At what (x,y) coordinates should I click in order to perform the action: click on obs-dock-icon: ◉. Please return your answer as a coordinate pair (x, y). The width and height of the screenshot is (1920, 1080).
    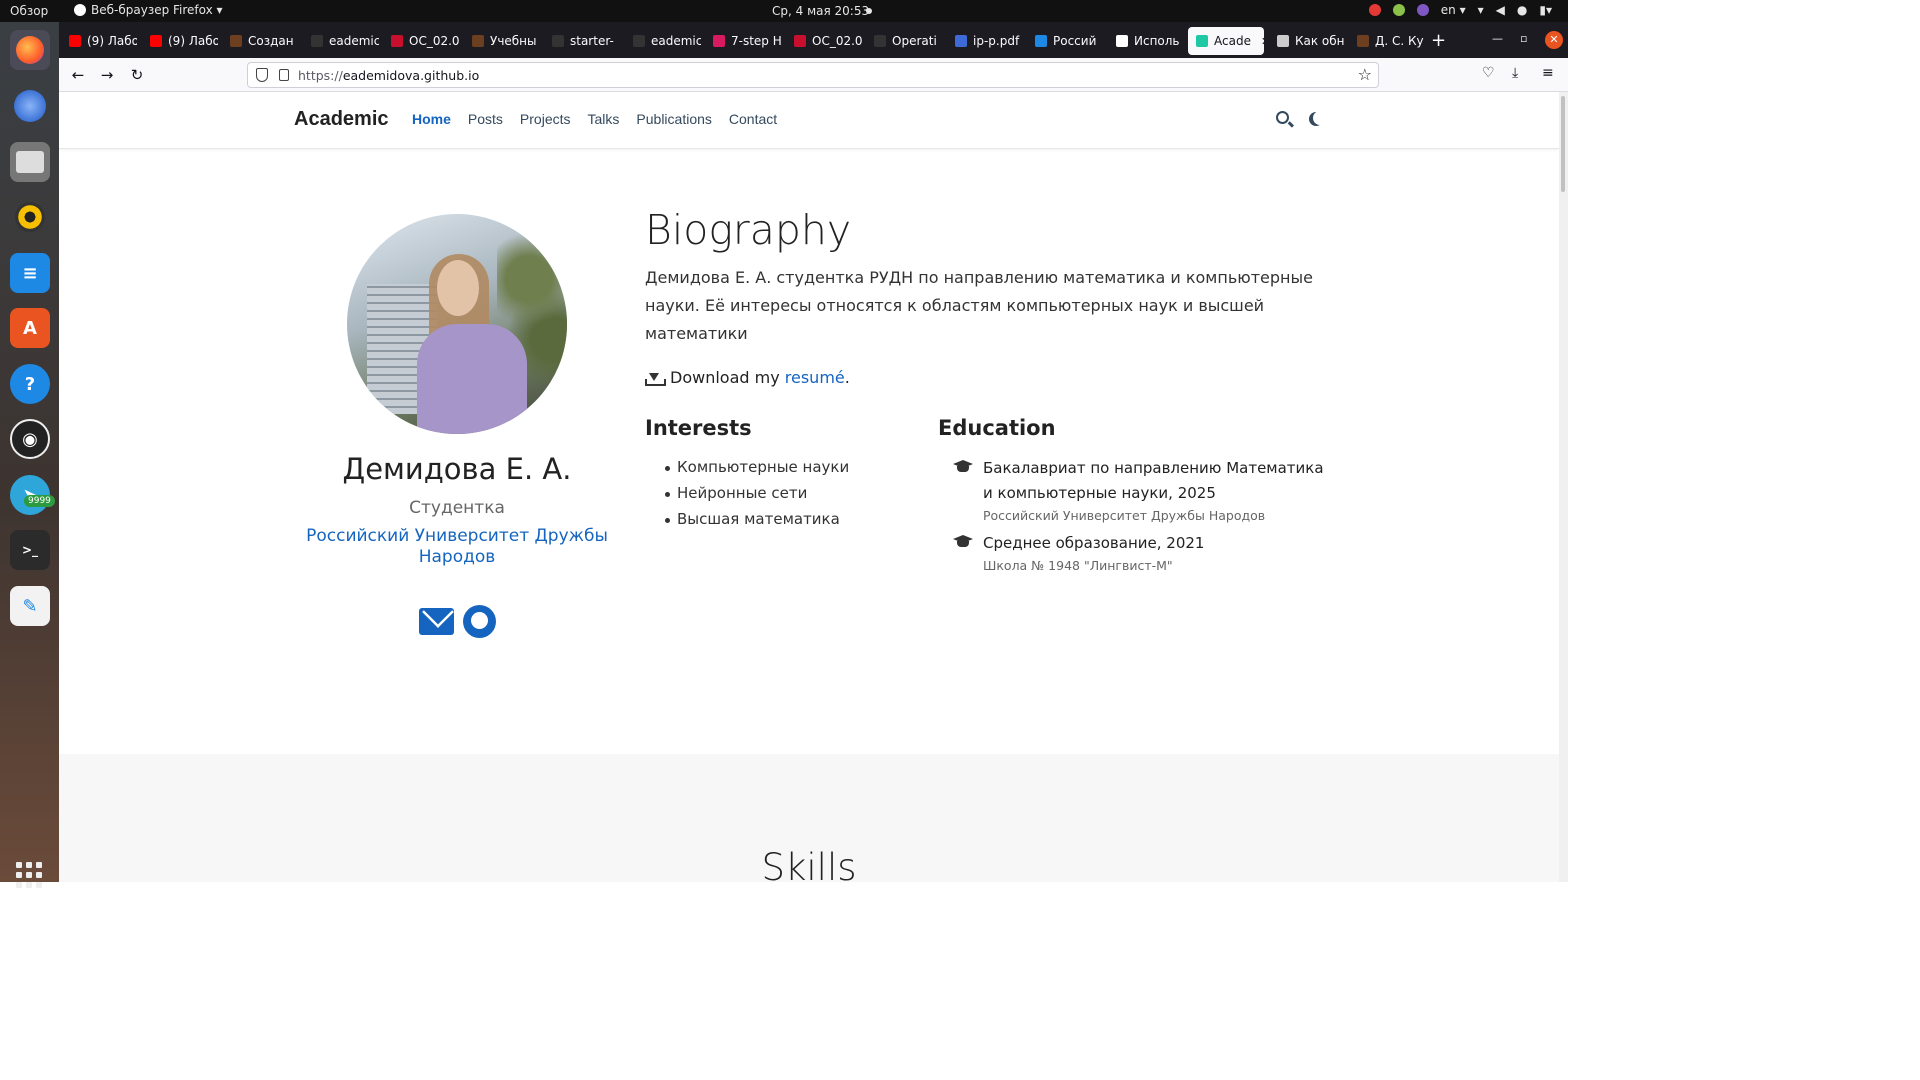
    Looking at the image, I should click on (30, 439).